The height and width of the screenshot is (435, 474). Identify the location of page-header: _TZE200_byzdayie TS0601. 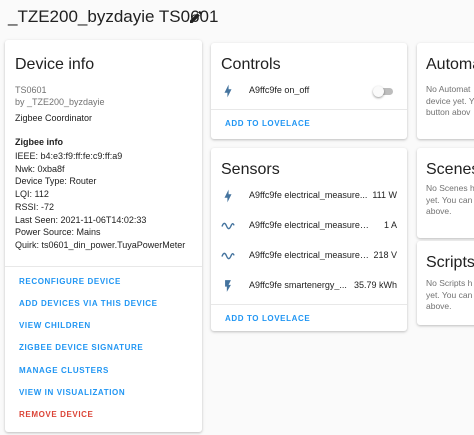
(237, 18).